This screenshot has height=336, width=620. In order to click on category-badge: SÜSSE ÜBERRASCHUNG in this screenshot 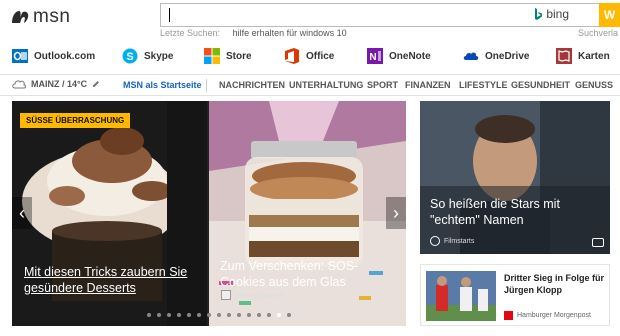, I will do `click(75, 120)`.